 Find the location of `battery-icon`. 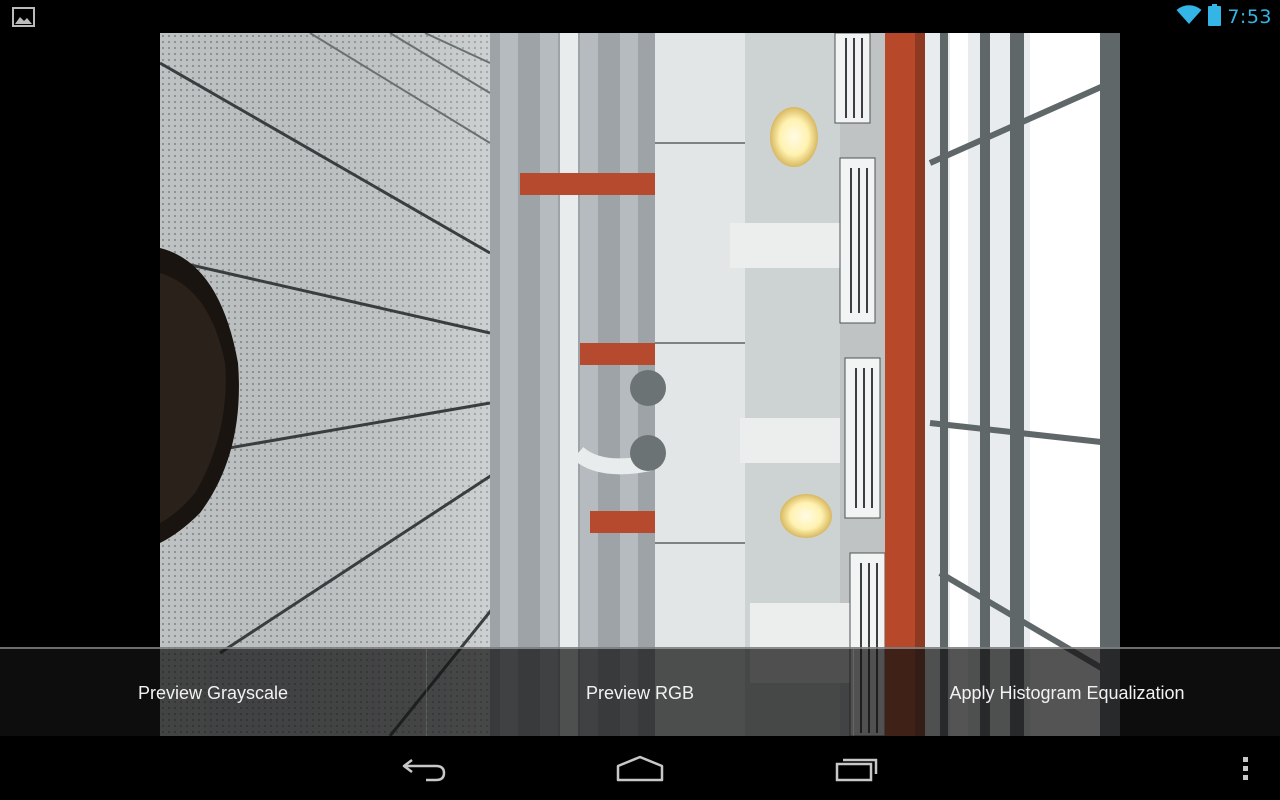

battery-icon is located at coordinates (1215, 17).